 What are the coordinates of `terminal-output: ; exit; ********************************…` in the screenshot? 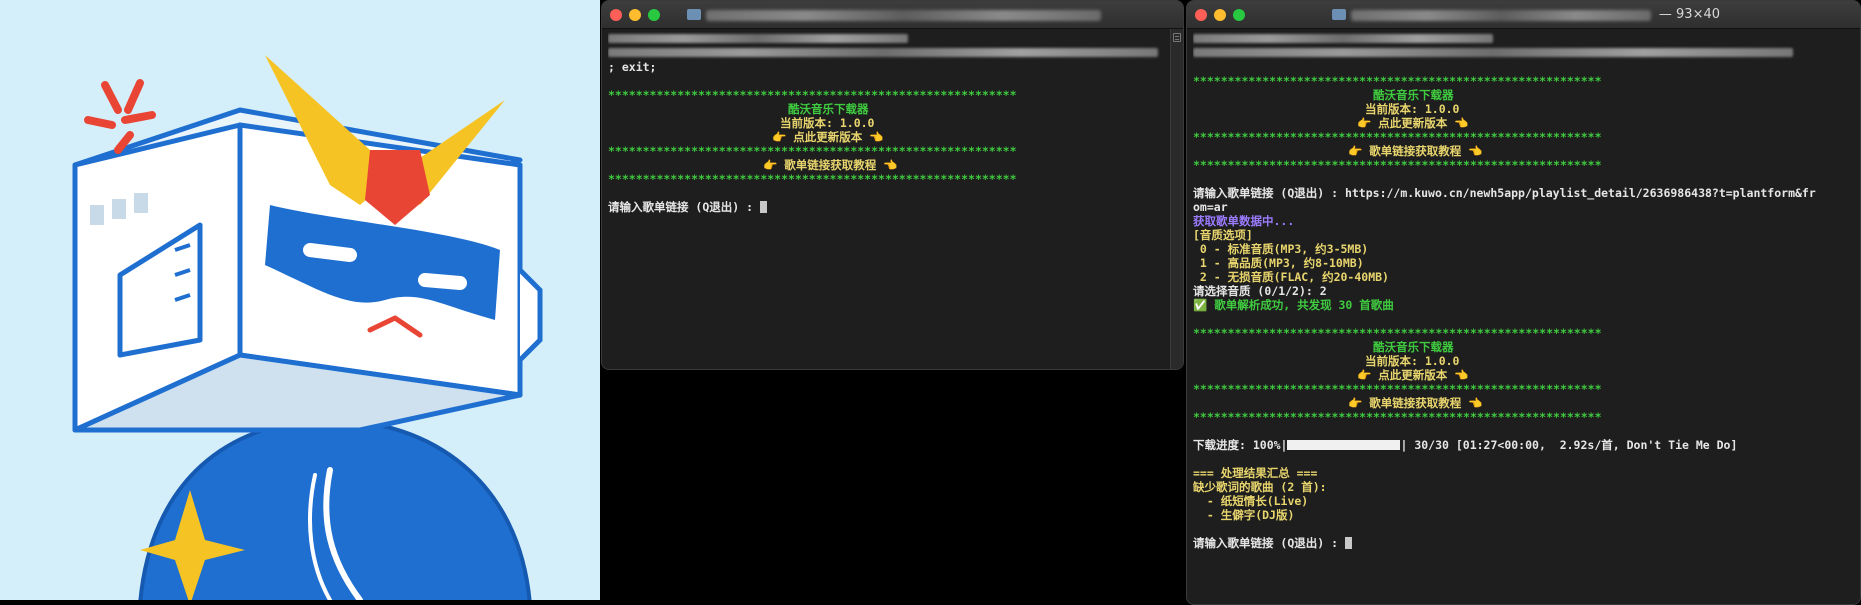 It's located at (892, 121).